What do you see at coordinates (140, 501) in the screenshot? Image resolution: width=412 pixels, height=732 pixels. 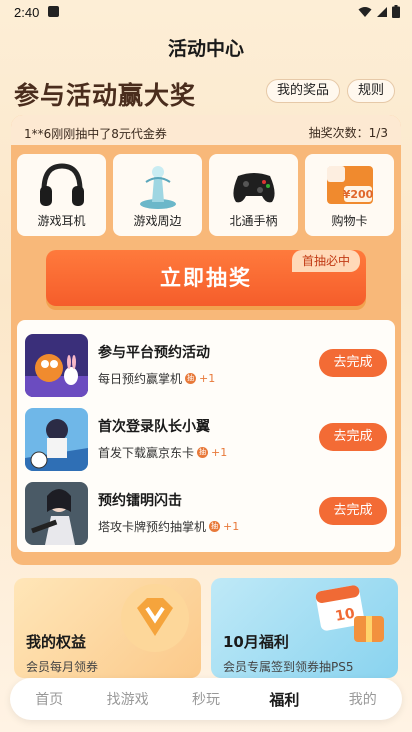 I see `task-title: 预约镭明闪击` at bounding box center [140, 501].